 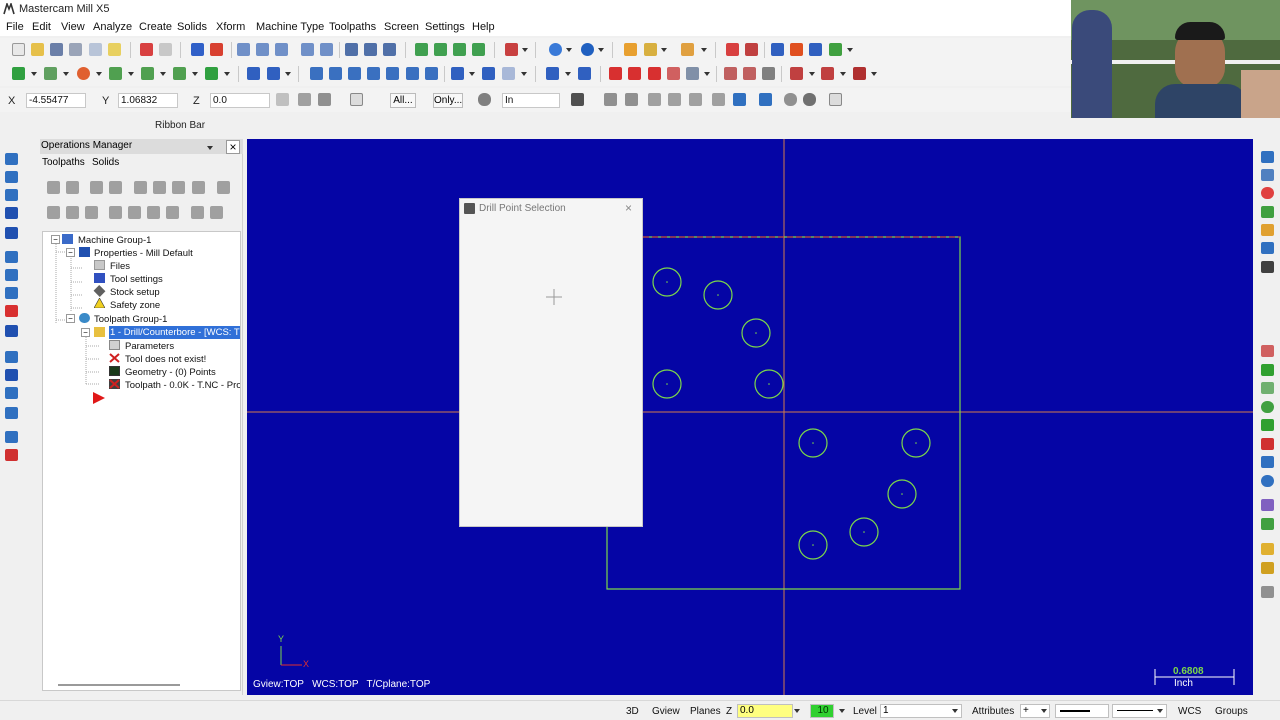 I want to click on move-down-icon, so click(x=115, y=212).